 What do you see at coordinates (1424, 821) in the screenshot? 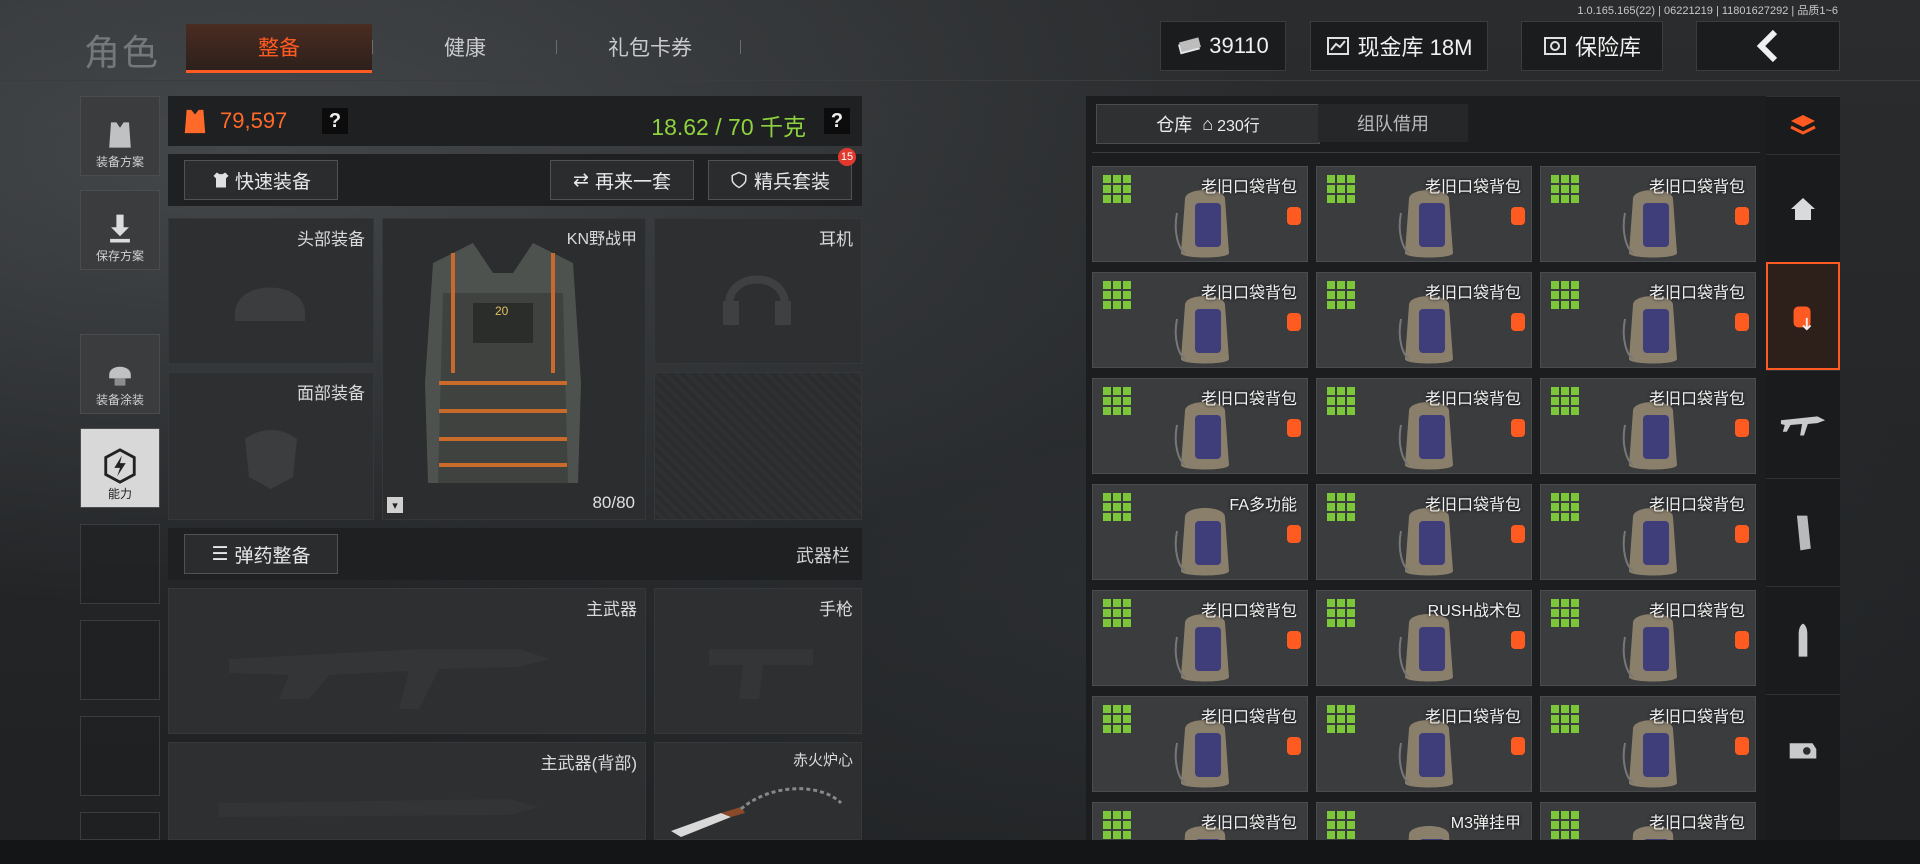
I see `warehouse-item: M3弹挂甲` at bounding box center [1424, 821].